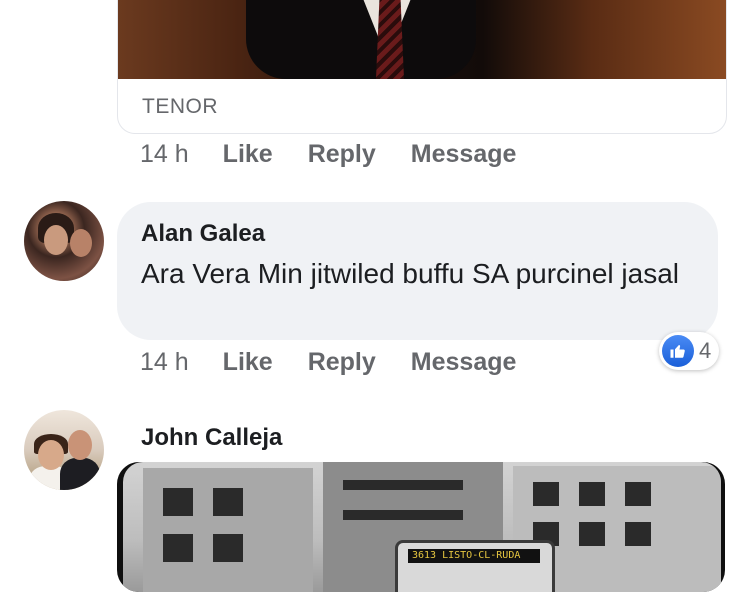 The image size is (750, 592). What do you see at coordinates (678, 351) in the screenshot?
I see `like-icon` at bounding box center [678, 351].